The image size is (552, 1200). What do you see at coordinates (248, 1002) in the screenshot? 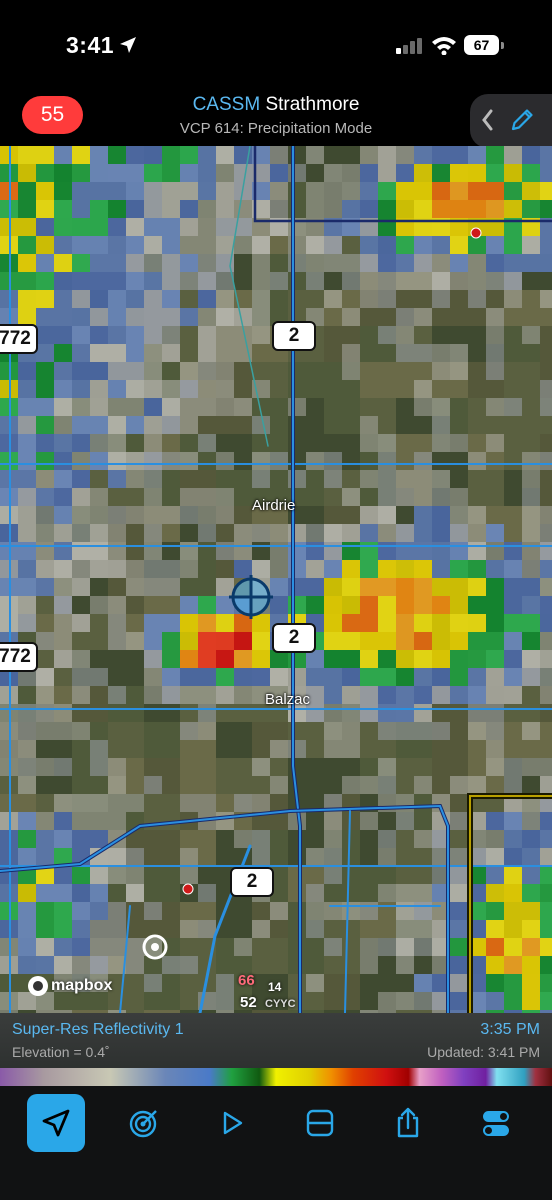
I see `station-dewpoint: 52` at bounding box center [248, 1002].